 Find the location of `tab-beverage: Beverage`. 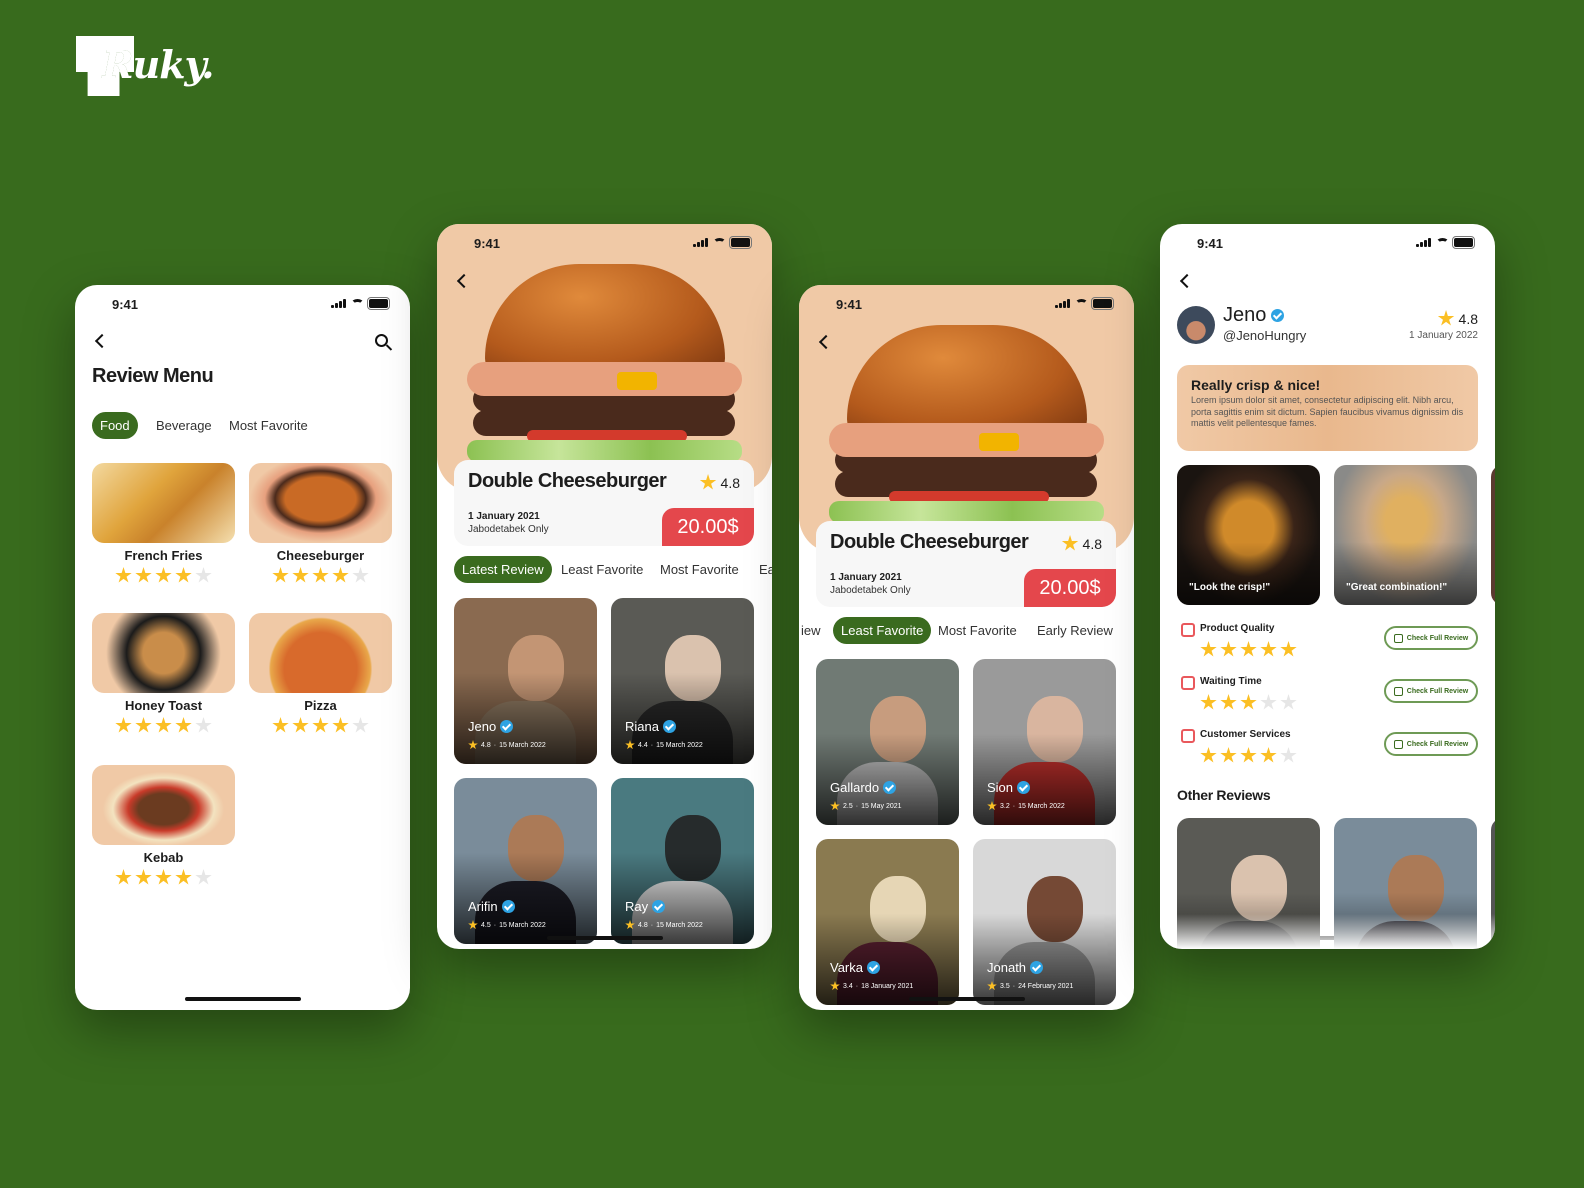

tab-beverage: Beverage is located at coordinates (184, 425).